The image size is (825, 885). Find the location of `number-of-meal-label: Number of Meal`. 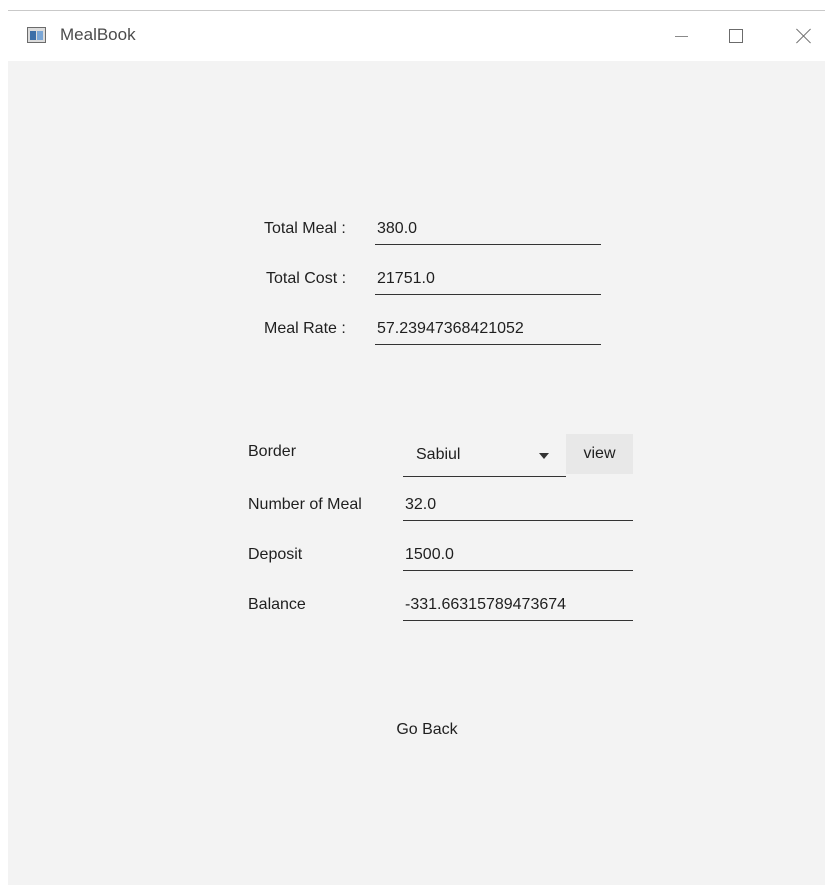

number-of-meal-label: Number of Meal is located at coordinates (305, 504).